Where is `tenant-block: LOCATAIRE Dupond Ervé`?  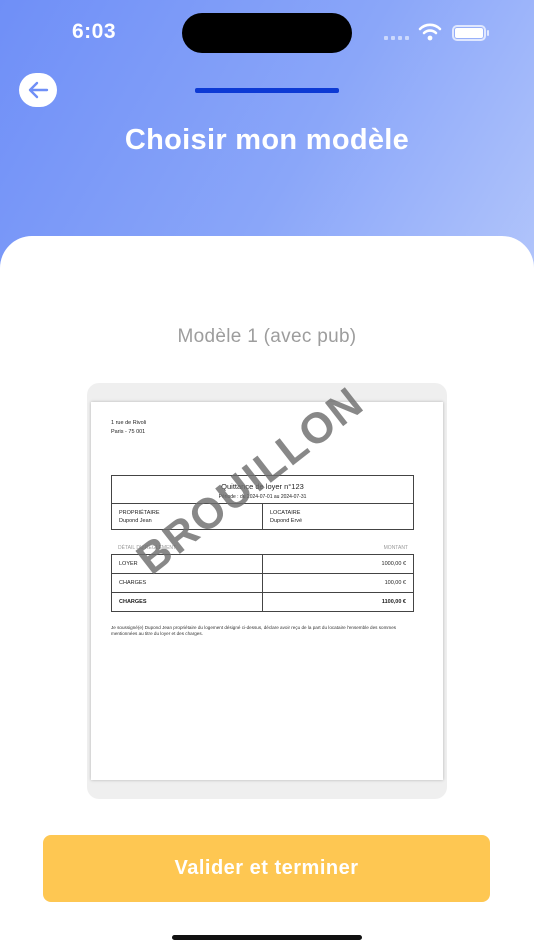
tenant-block: LOCATAIRE Dupond Ervé is located at coordinates (337, 516).